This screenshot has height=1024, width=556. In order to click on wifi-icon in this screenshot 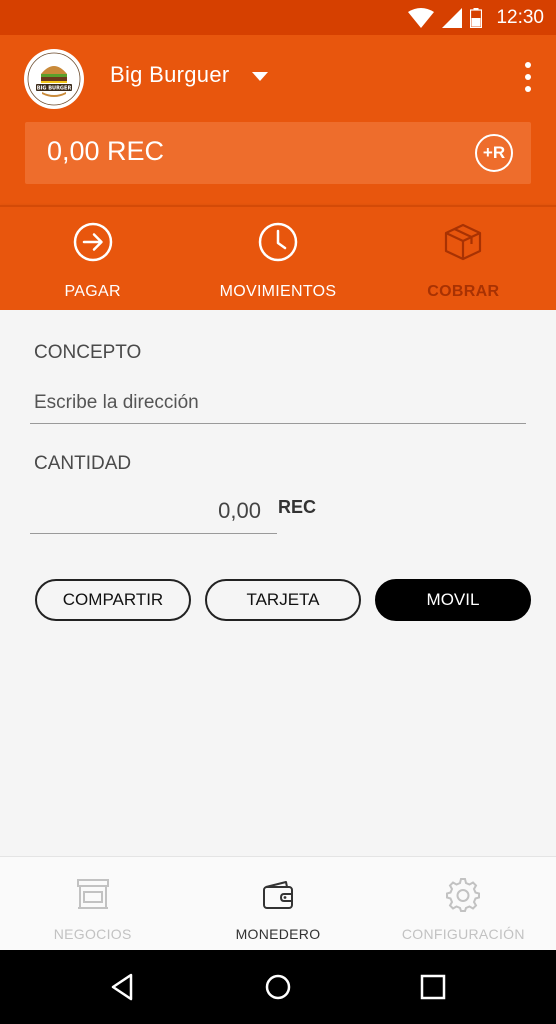, I will do `click(421, 18)`.